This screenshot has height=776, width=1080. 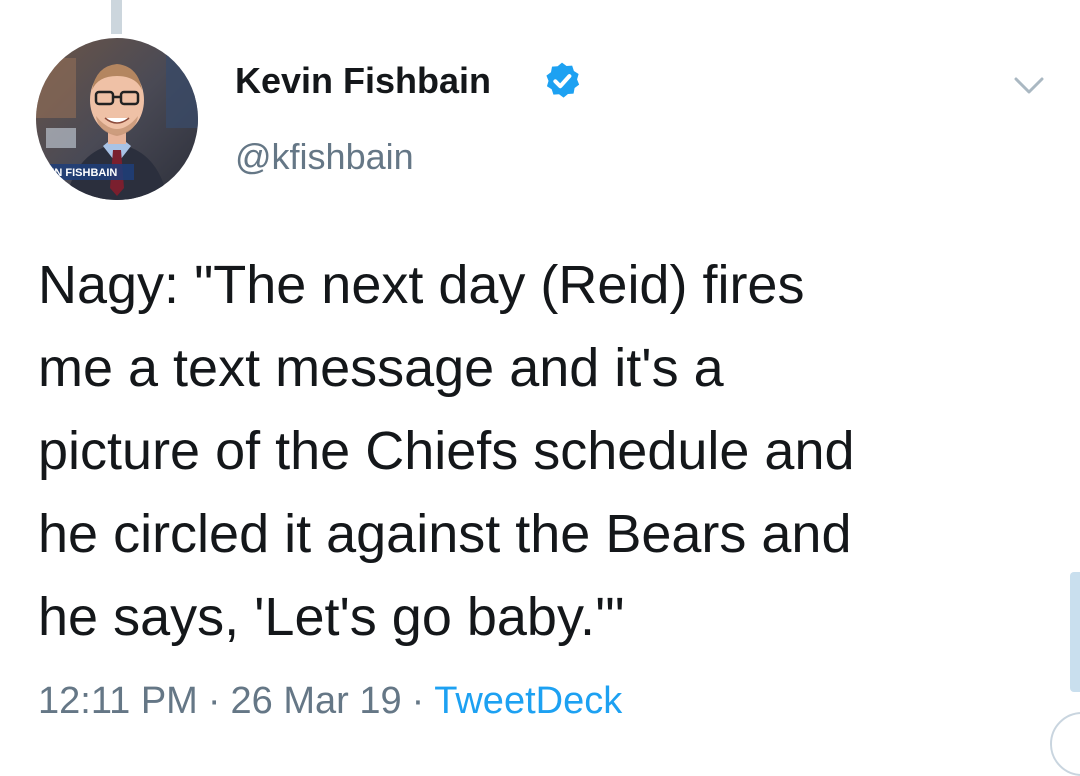 I want to click on author-display-name: Kevin Fishbain, so click(x=363, y=81).